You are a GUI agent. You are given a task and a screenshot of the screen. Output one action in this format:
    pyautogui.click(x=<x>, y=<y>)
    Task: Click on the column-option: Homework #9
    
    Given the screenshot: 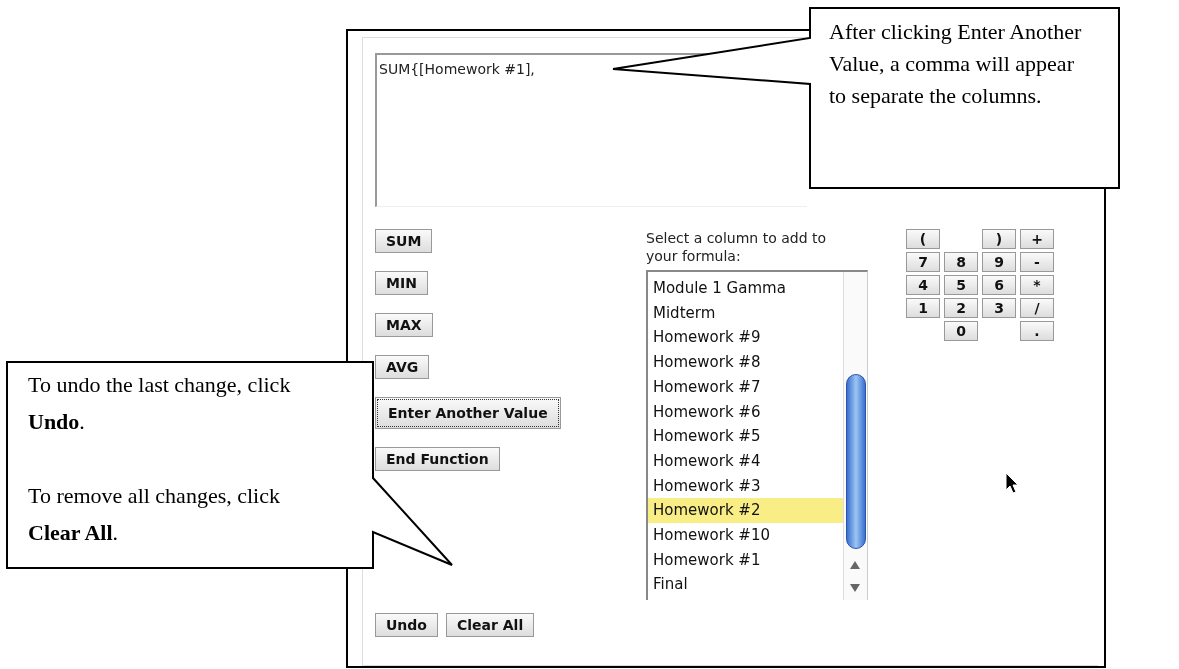 What is the action you would take?
    pyautogui.click(x=745, y=338)
    